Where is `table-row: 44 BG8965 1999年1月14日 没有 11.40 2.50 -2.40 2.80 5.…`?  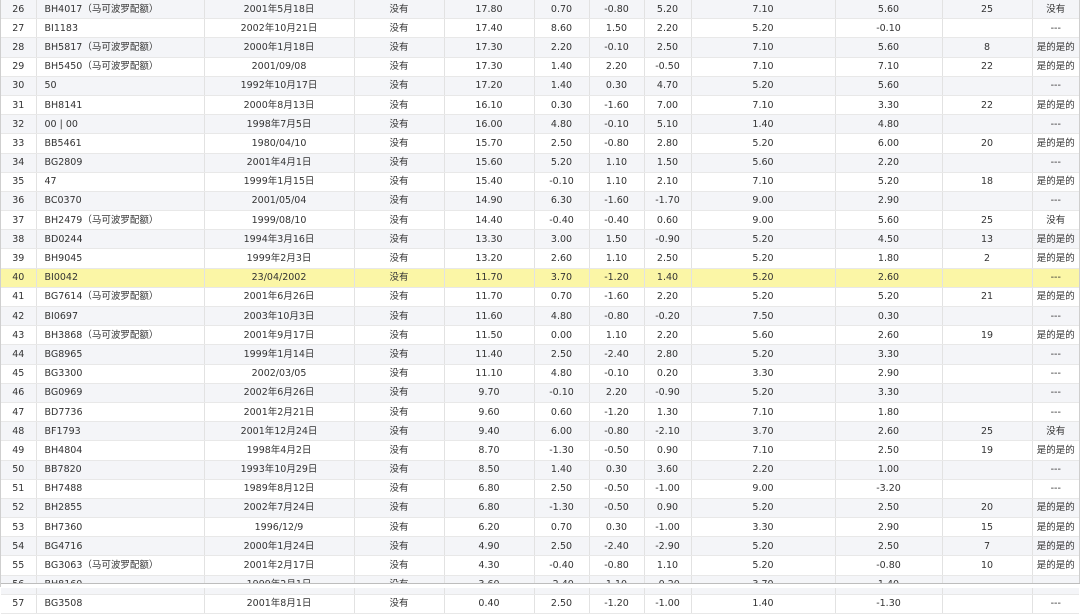
table-row: 44 BG8965 1999年1月14日 没有 11.40 2.50 -2.40 2.80 5.… is located at coordinates (540, 354).